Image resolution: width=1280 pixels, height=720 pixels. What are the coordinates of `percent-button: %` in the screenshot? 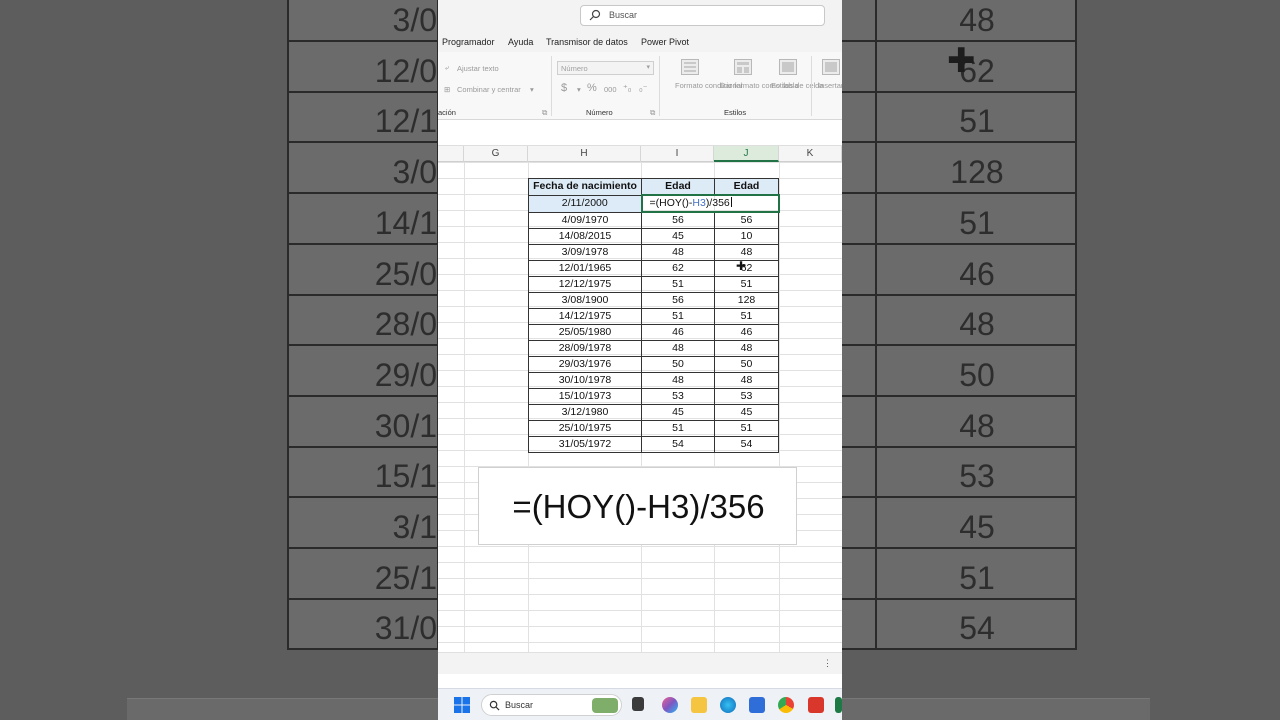 It's located at (592, 88).